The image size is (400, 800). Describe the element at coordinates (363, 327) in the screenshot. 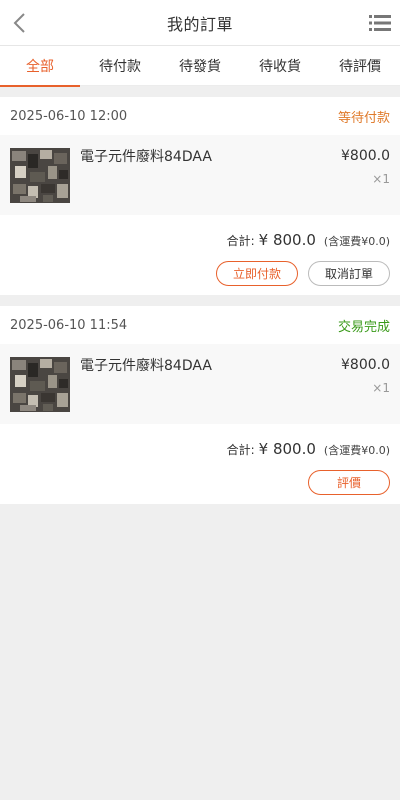

I see `order-status: 交易完成` at that location.